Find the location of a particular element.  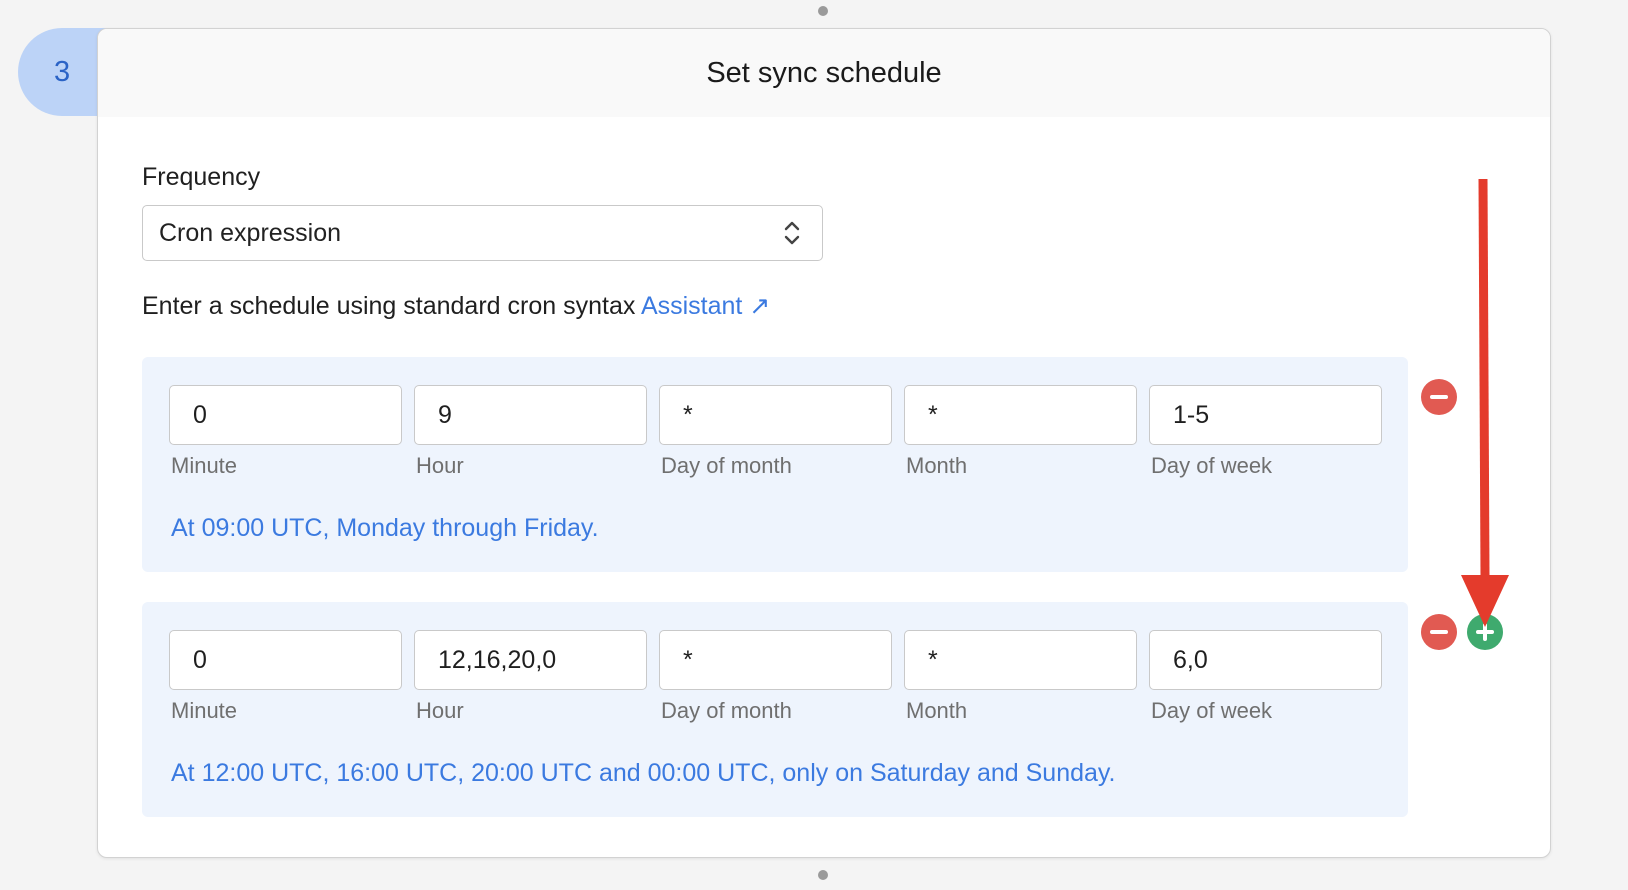

assistant-link: Assistant ↗ is located at coordinates (705, 306).